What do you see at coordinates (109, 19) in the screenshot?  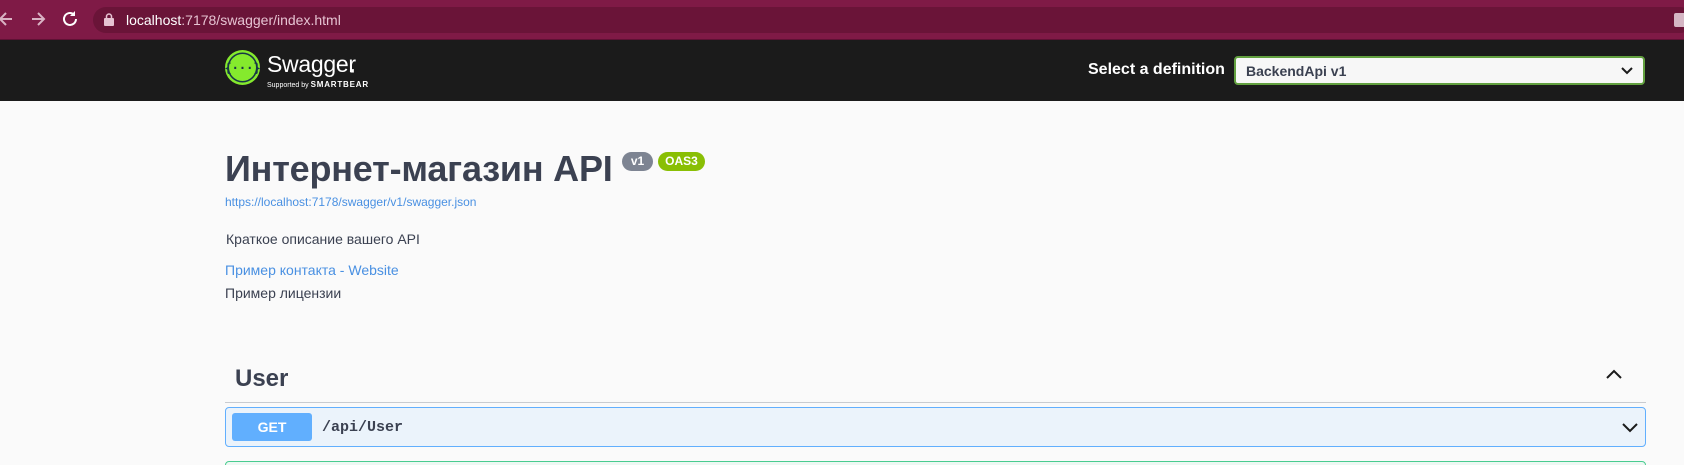 I see `lock-icon` at bounding box center [109, 19].